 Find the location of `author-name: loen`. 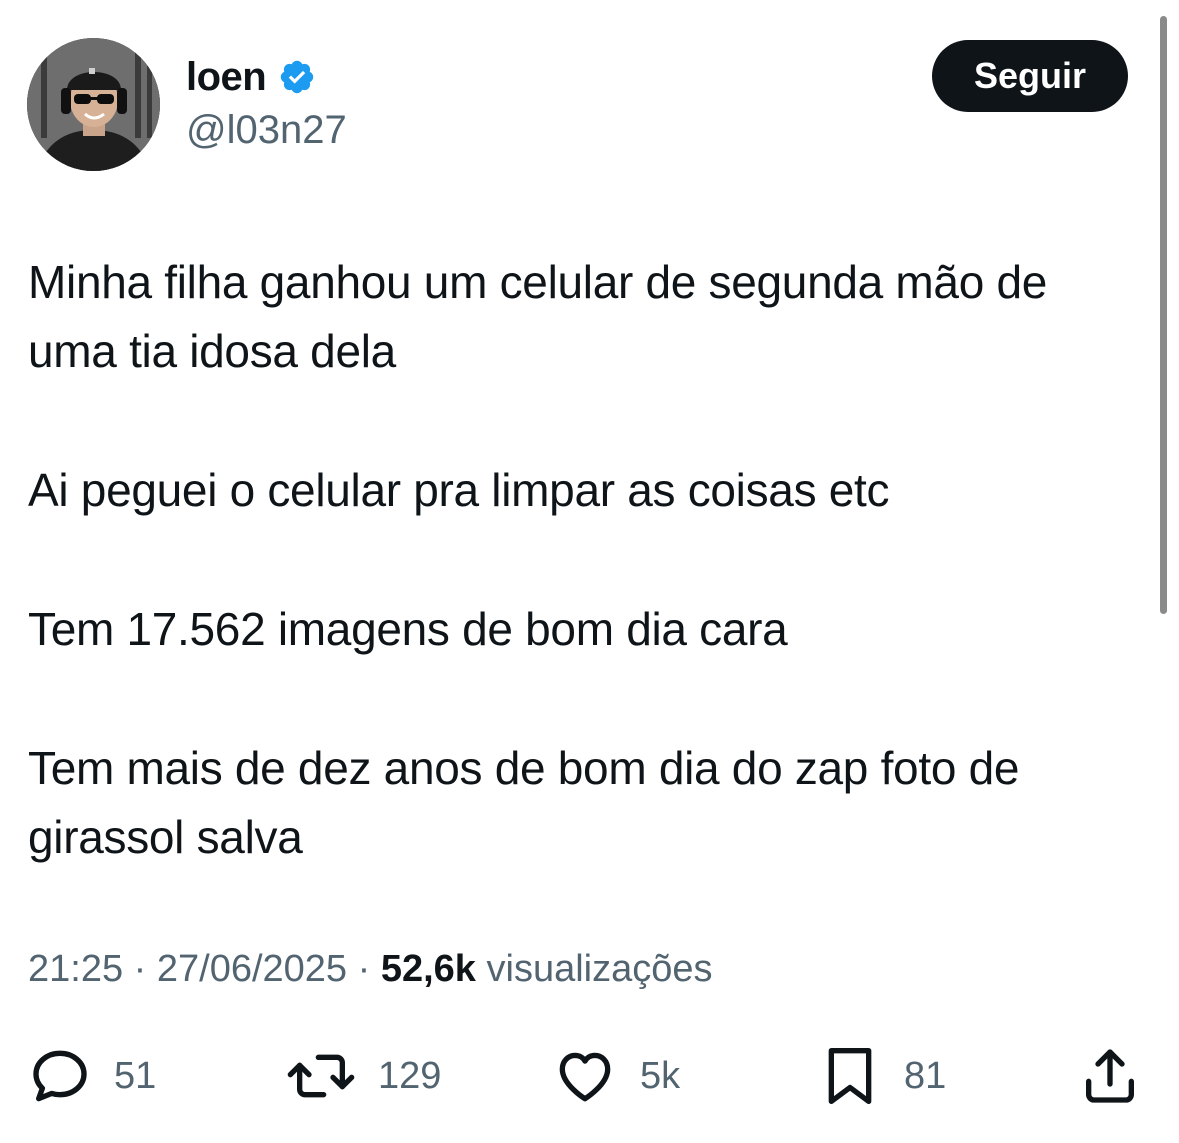

author-name: loen is located at coordinates (226, 77).